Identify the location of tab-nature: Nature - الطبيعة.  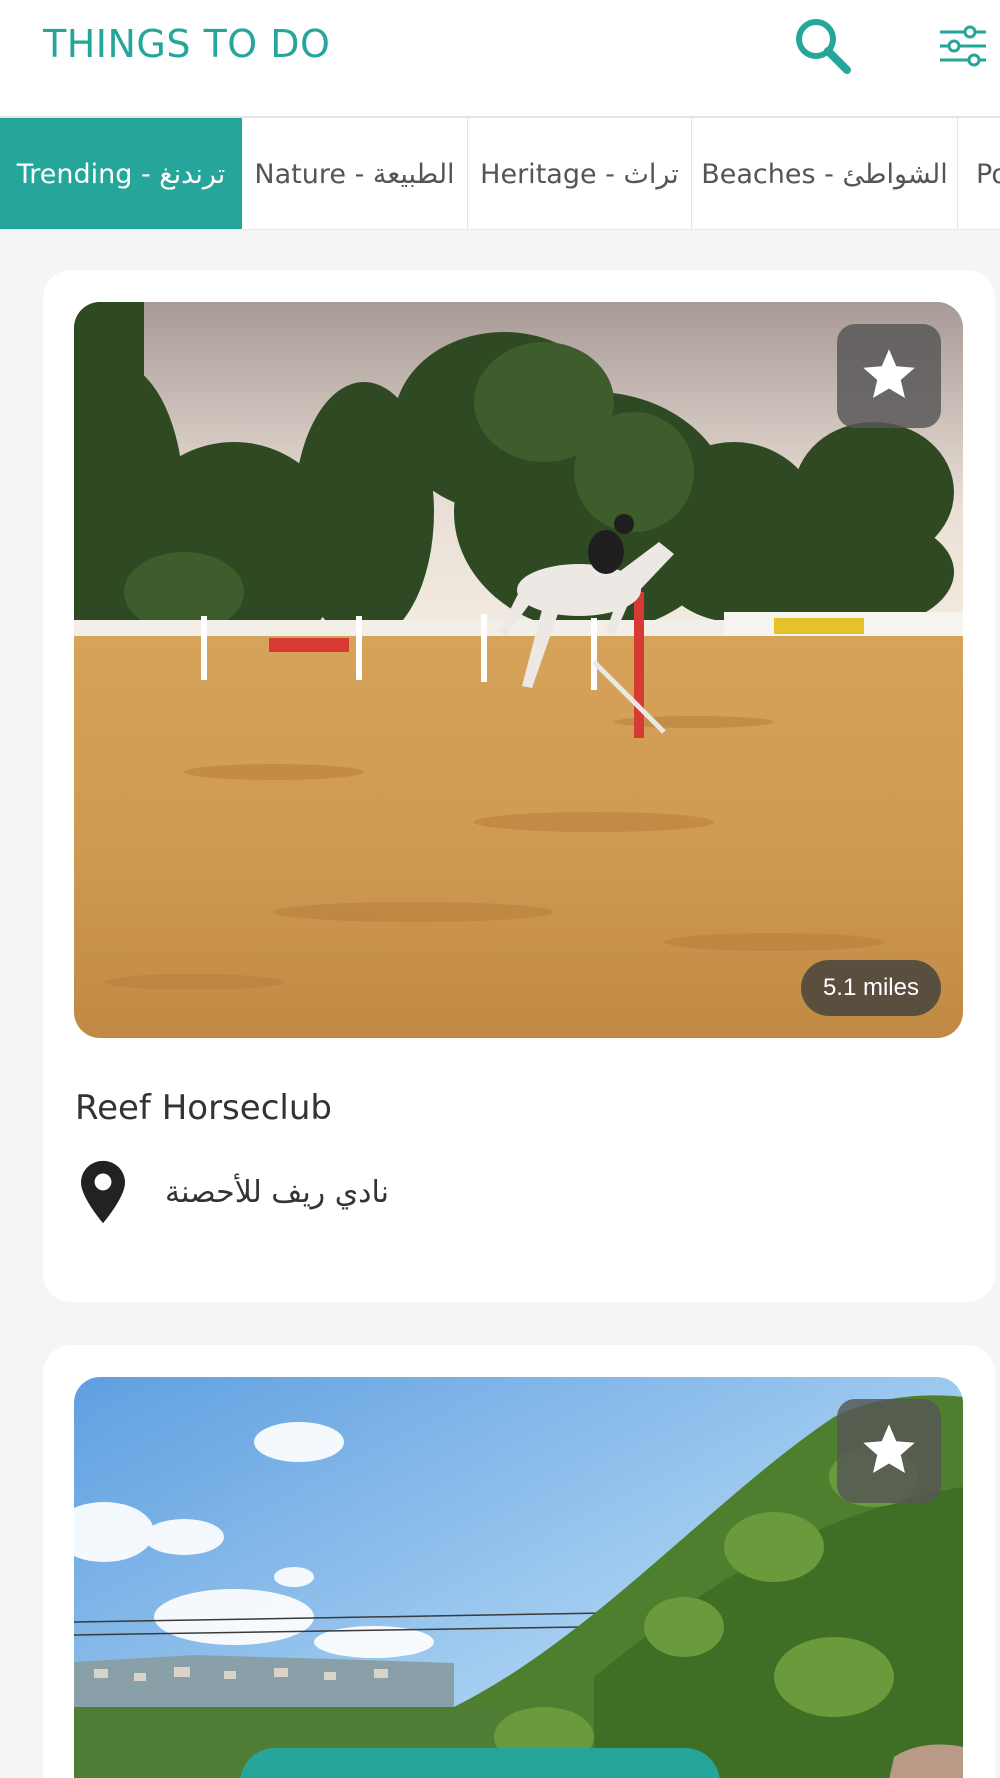
(355, 173).